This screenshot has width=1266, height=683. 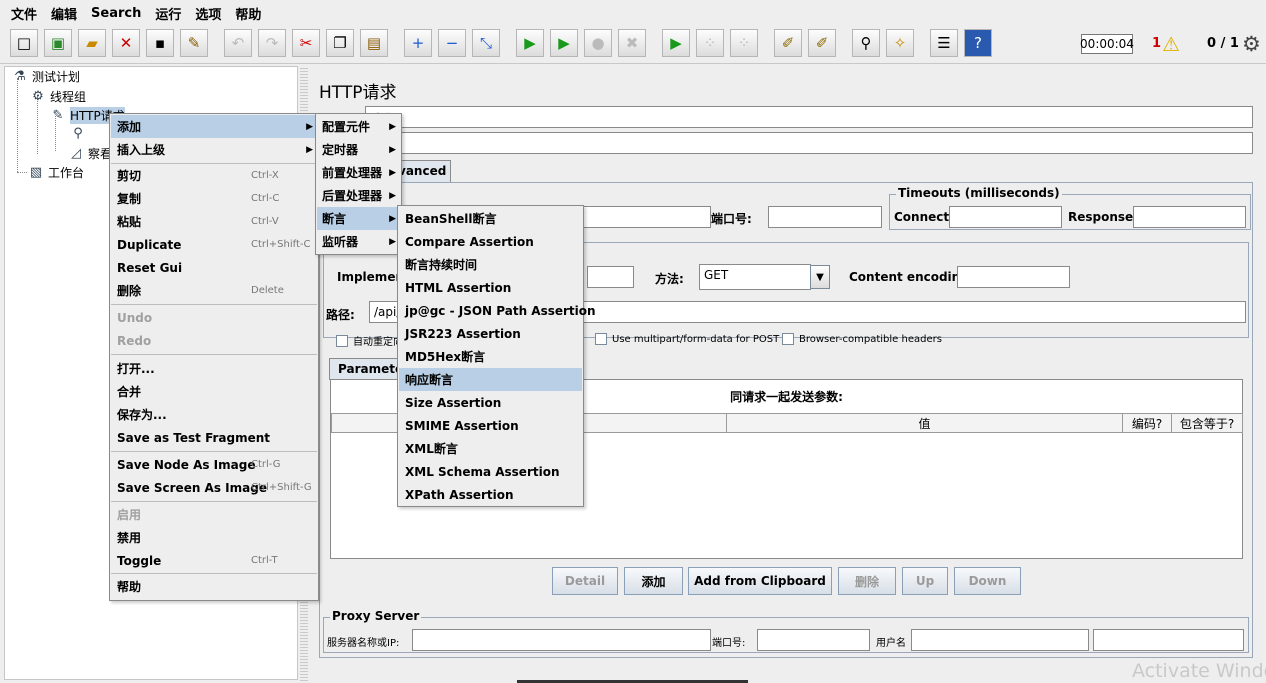 What do you see at coordinates (788, 43) in the screenshot?
I see `clear-icon: ✐` at bounding box center [788, 43].